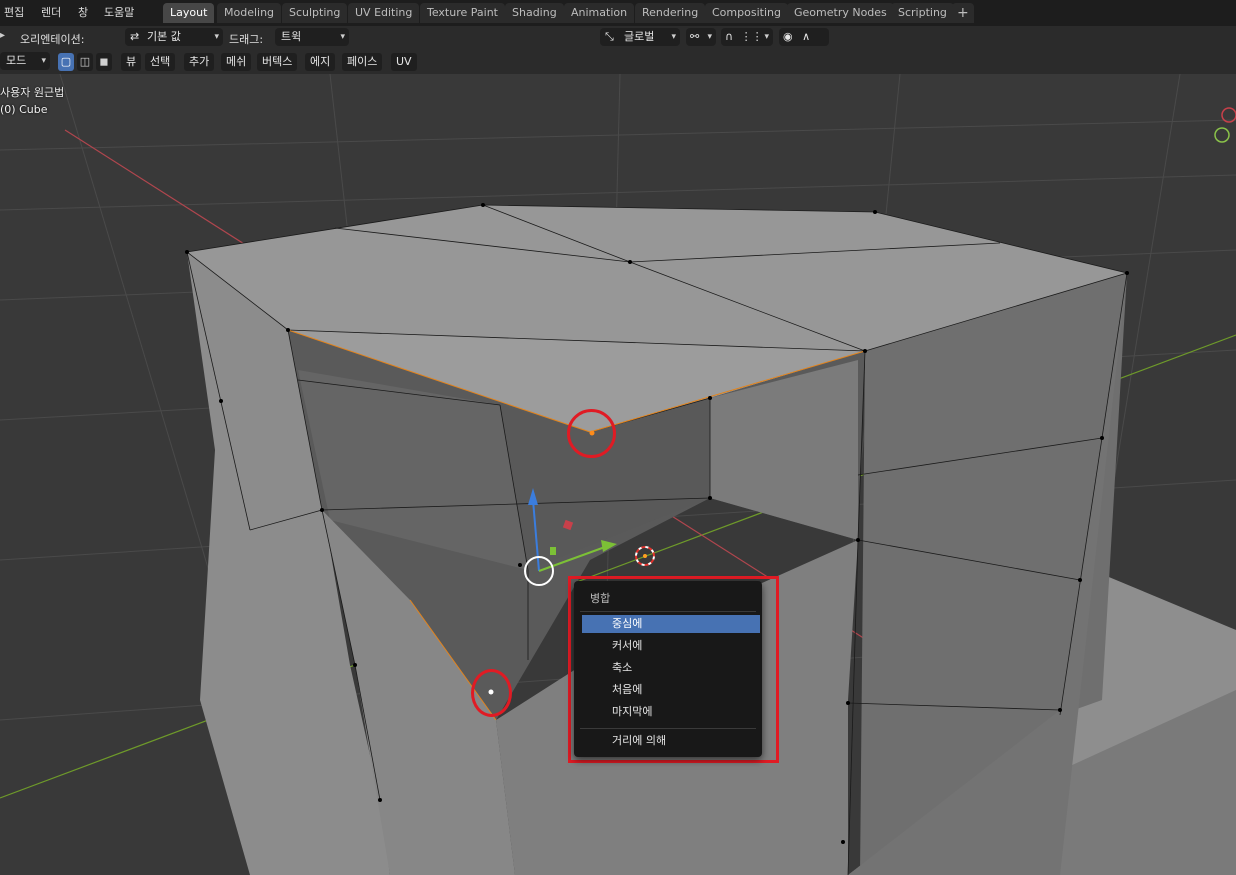  I want to click on tab-shading: Shading, so click(534, 13).